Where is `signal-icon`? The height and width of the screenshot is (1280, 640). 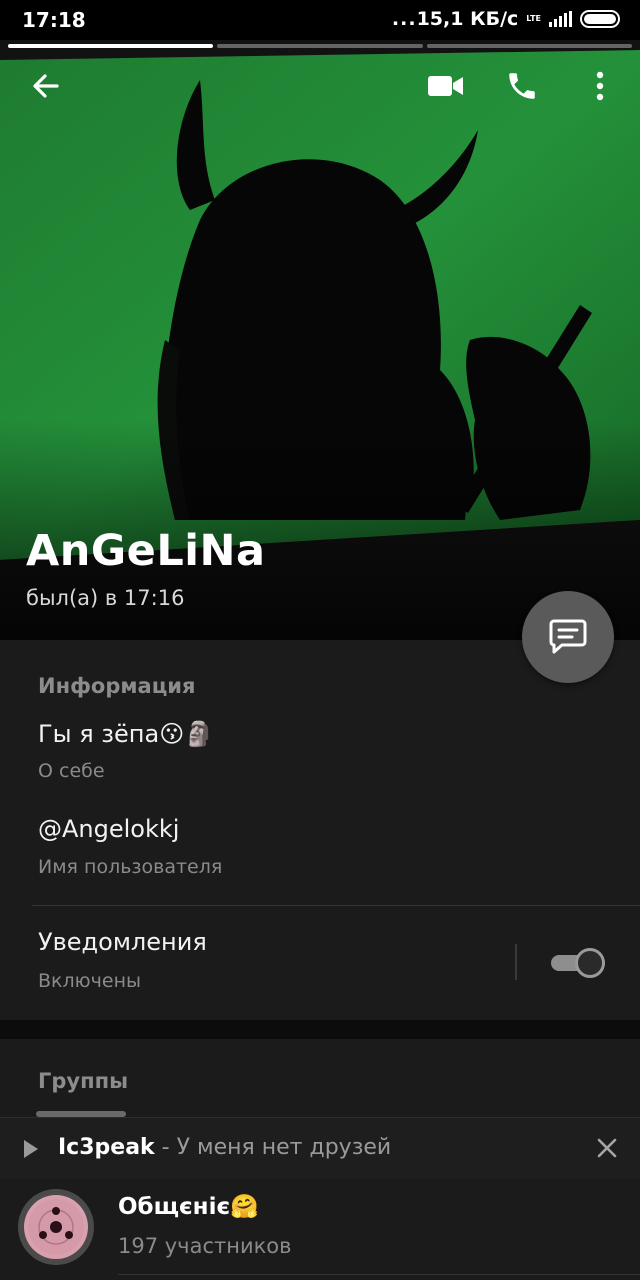
signal-icon is located at coordinates (560, 19).